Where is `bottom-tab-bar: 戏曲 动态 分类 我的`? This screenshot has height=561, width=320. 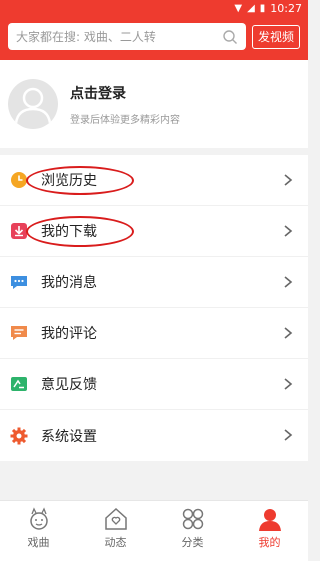
bottom-tab-bar: 戏曲 动态 分类 我的 is located at coordinates (154, 530).